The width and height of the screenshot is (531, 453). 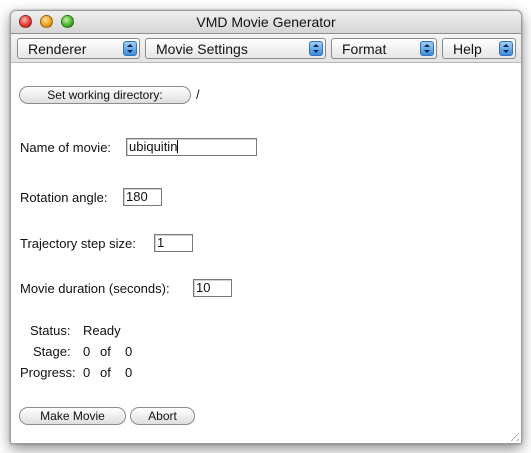 What do you see at coordinates (105, 95) in the screenshot?
I see `set-working-directory-button: Set working directory:` at bounding box center [105, 95].